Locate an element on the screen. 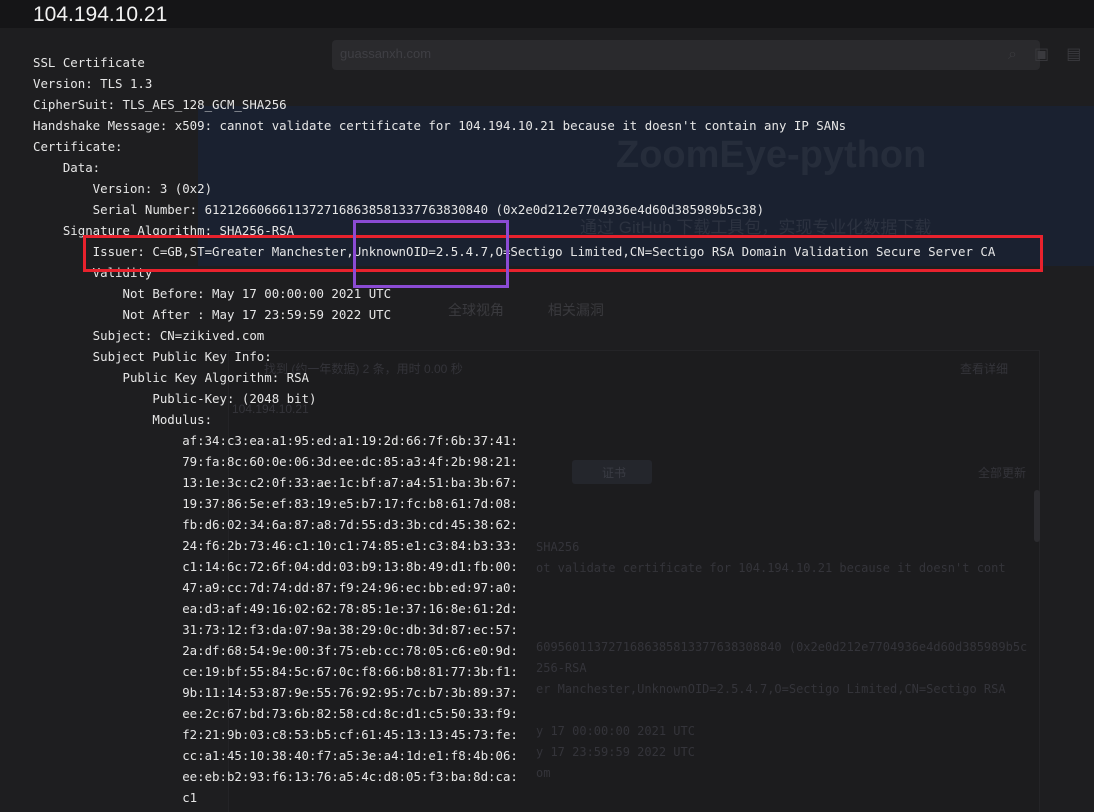 Image resolution: width=1094 pixels, height=812 pixels. background-scrollbar is located at coordinates (1037, 516).